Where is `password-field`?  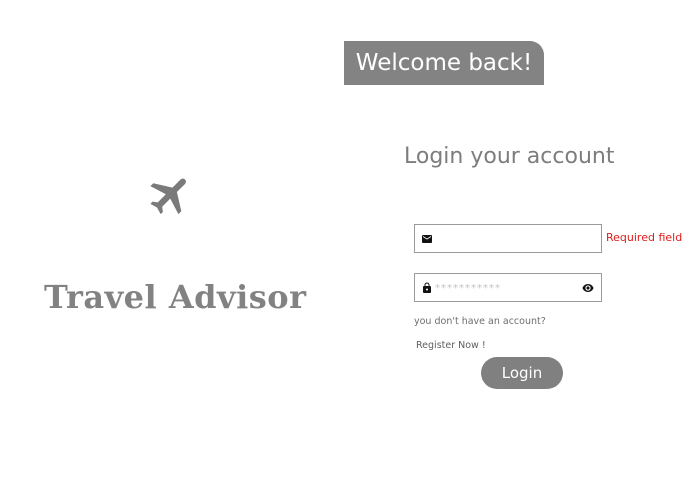
password-field is located at coordinates (508, 287).